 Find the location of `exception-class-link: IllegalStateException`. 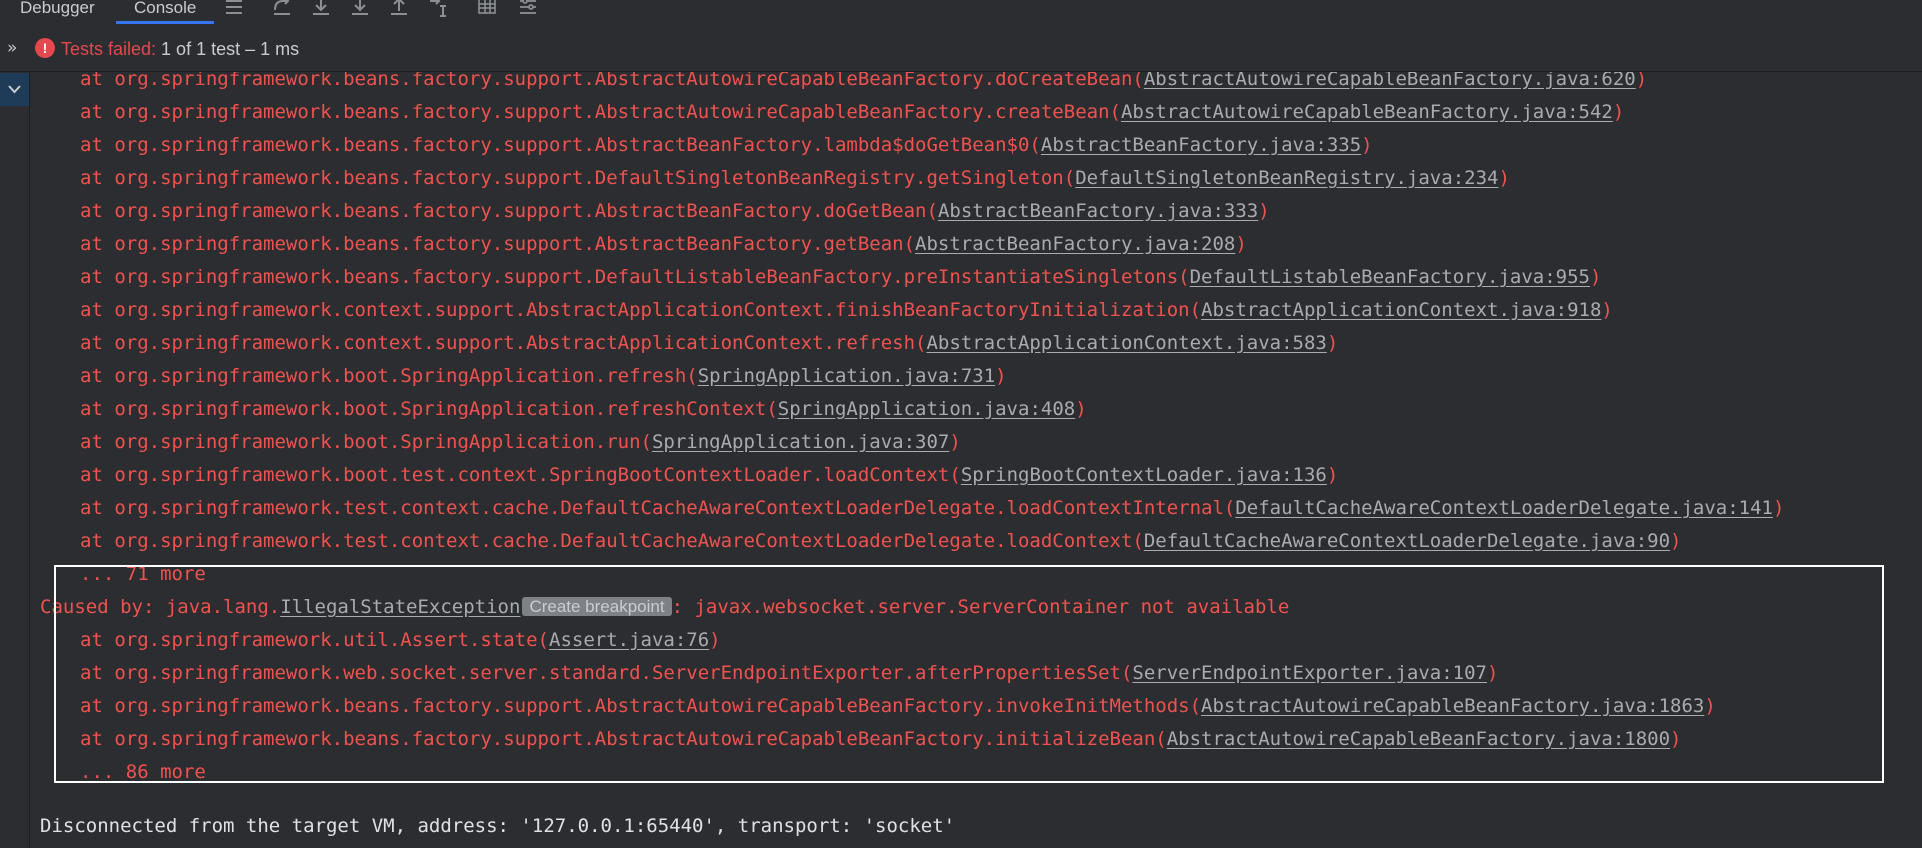

exception-class-link: IllegalStateException is located at coordinates (400, 607).